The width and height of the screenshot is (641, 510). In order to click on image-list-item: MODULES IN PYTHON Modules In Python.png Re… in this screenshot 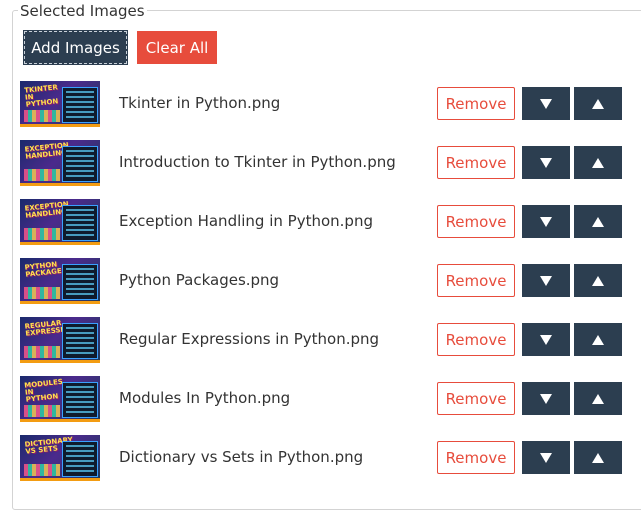, I will do `click(321, 399)`.